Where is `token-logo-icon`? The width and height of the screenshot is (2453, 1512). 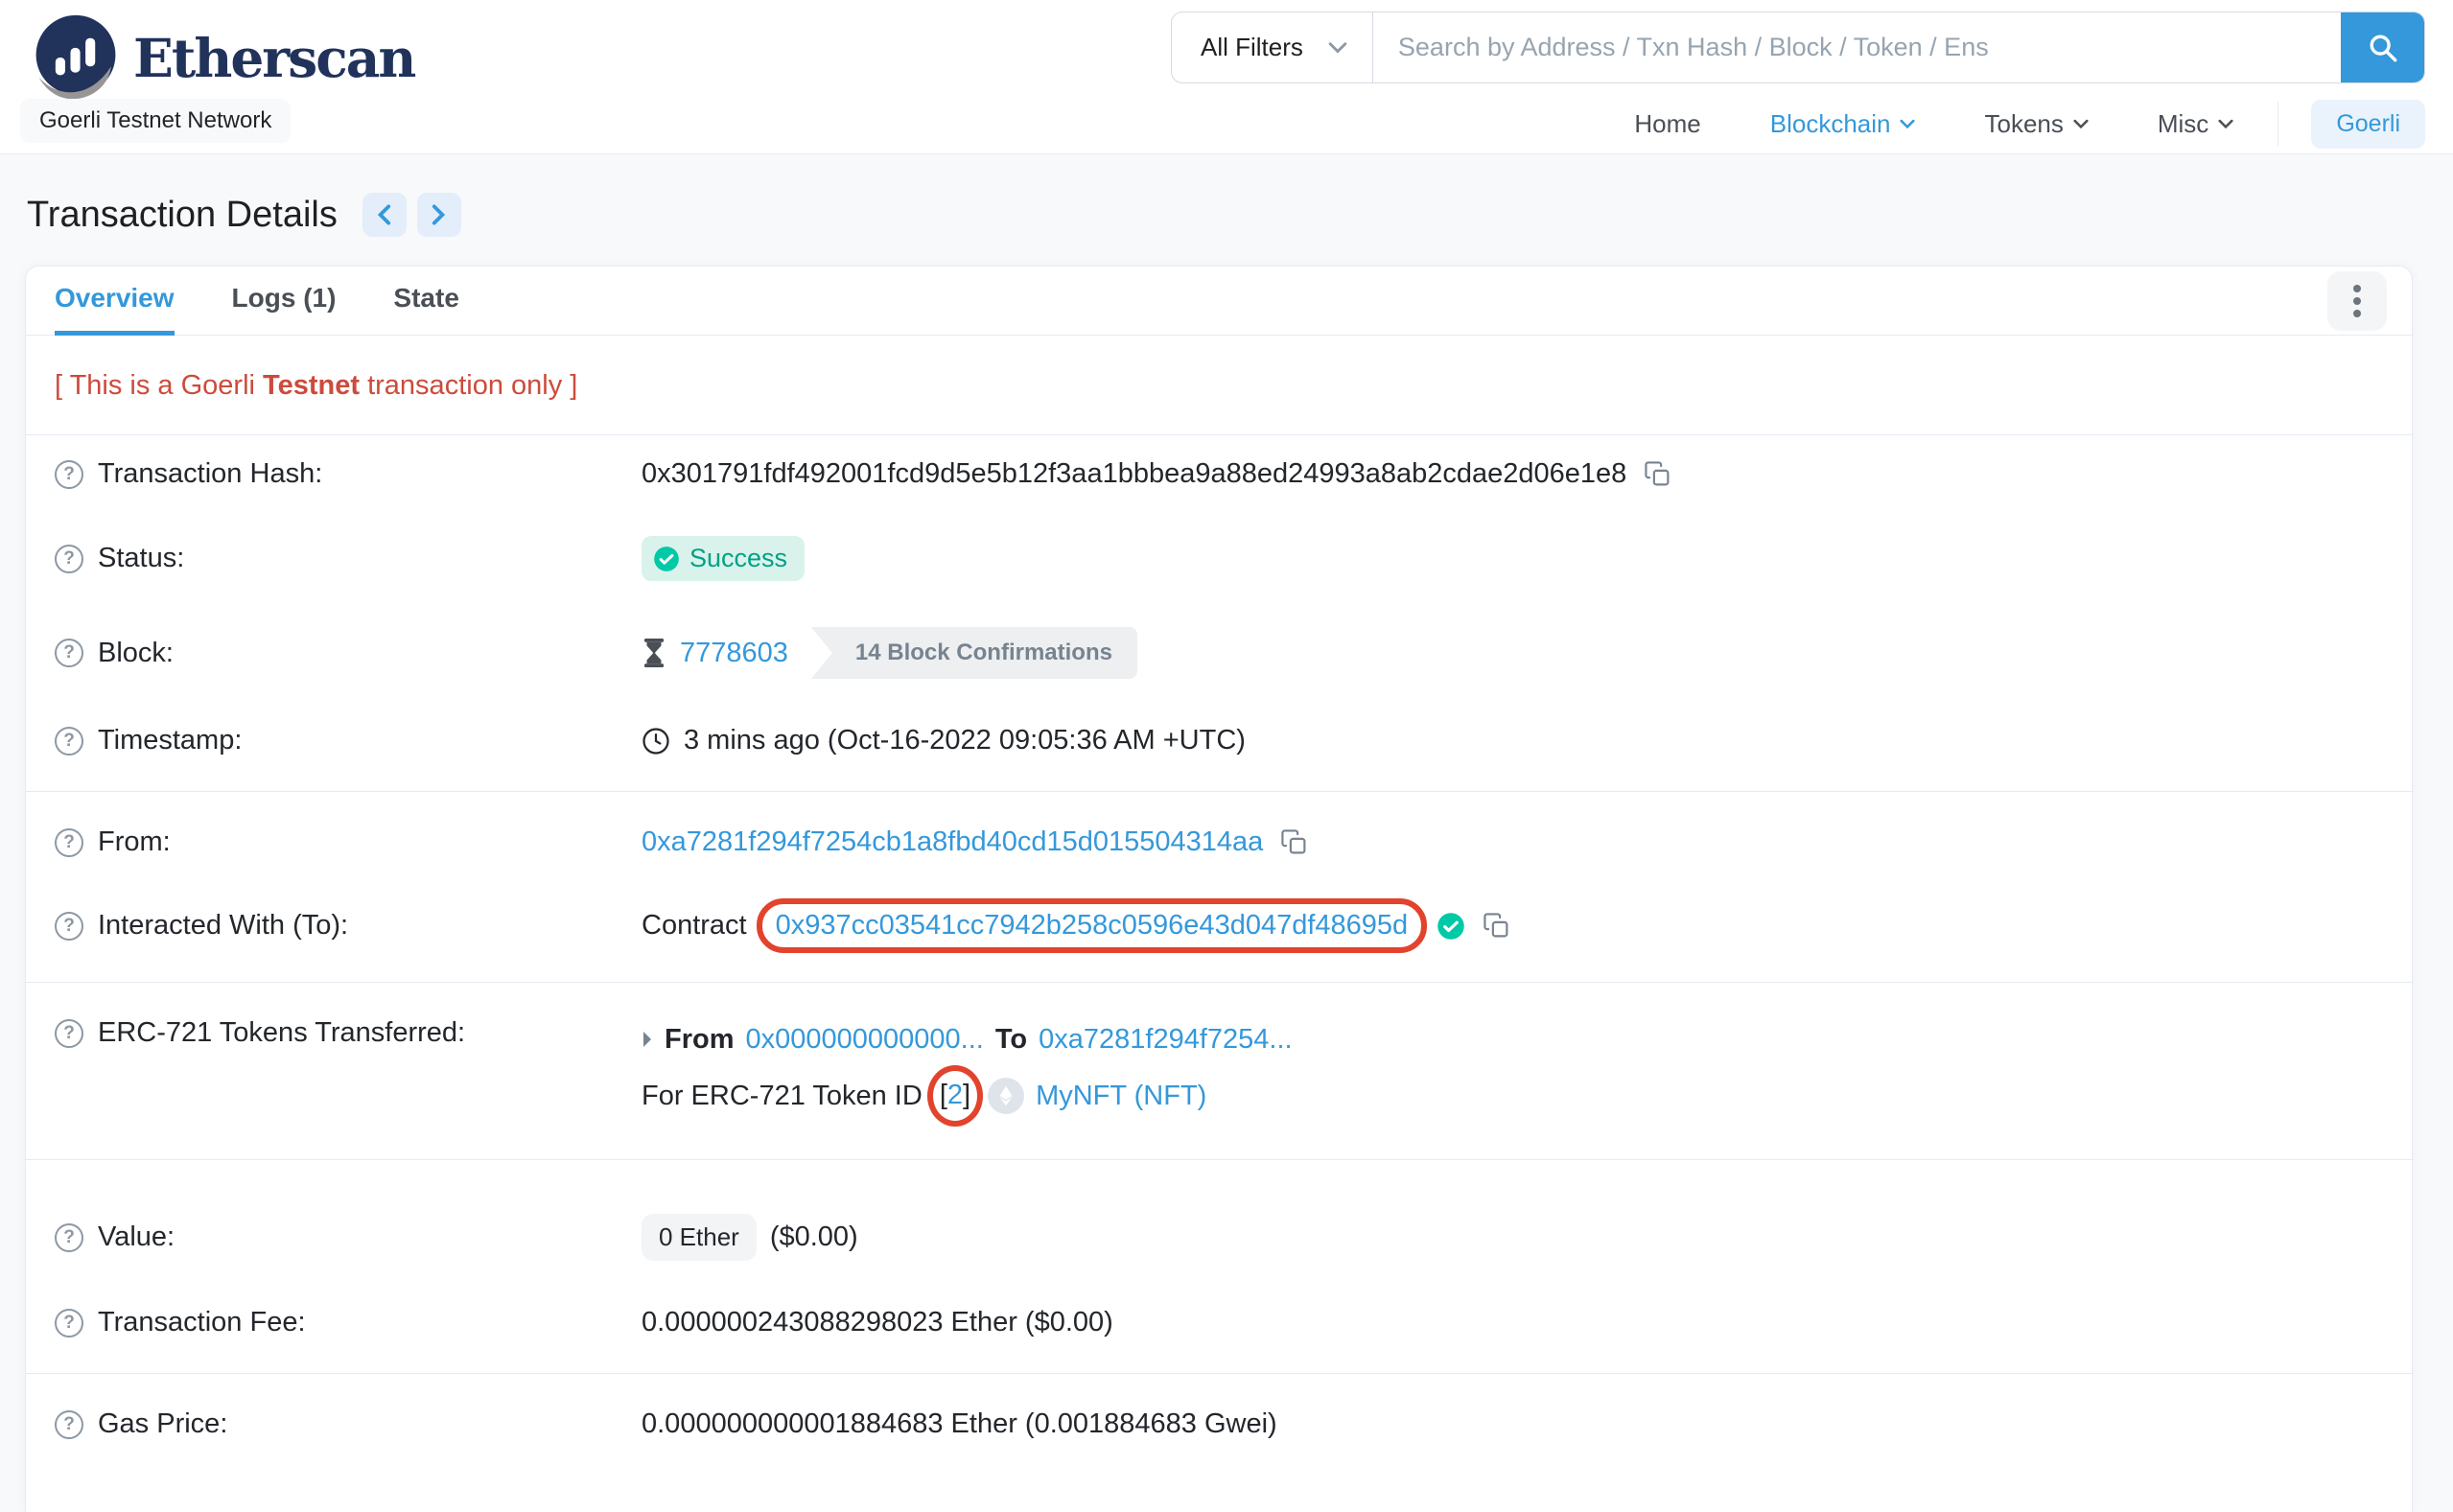
token-logo-icon is located at coordinates (1006, 1096).